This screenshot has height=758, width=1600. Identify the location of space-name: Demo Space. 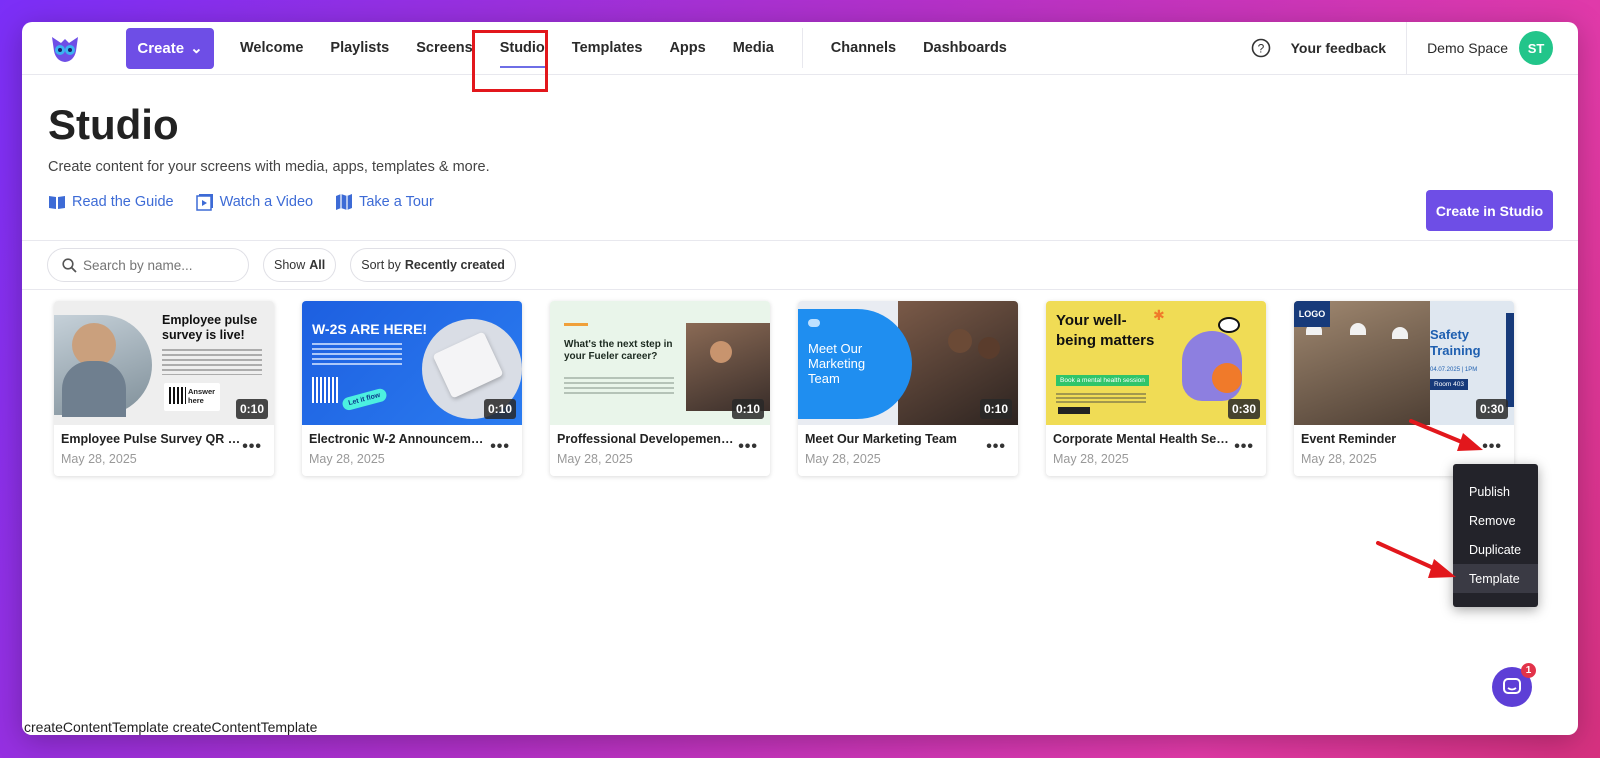
(1467, 48).